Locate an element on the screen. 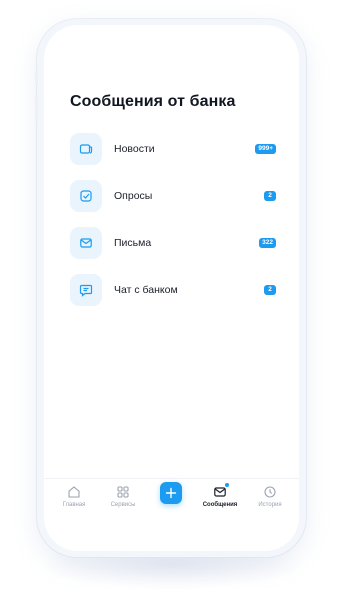 This screenshot has width=344, height=616. grid-icon is located at coordinates (123, 492).